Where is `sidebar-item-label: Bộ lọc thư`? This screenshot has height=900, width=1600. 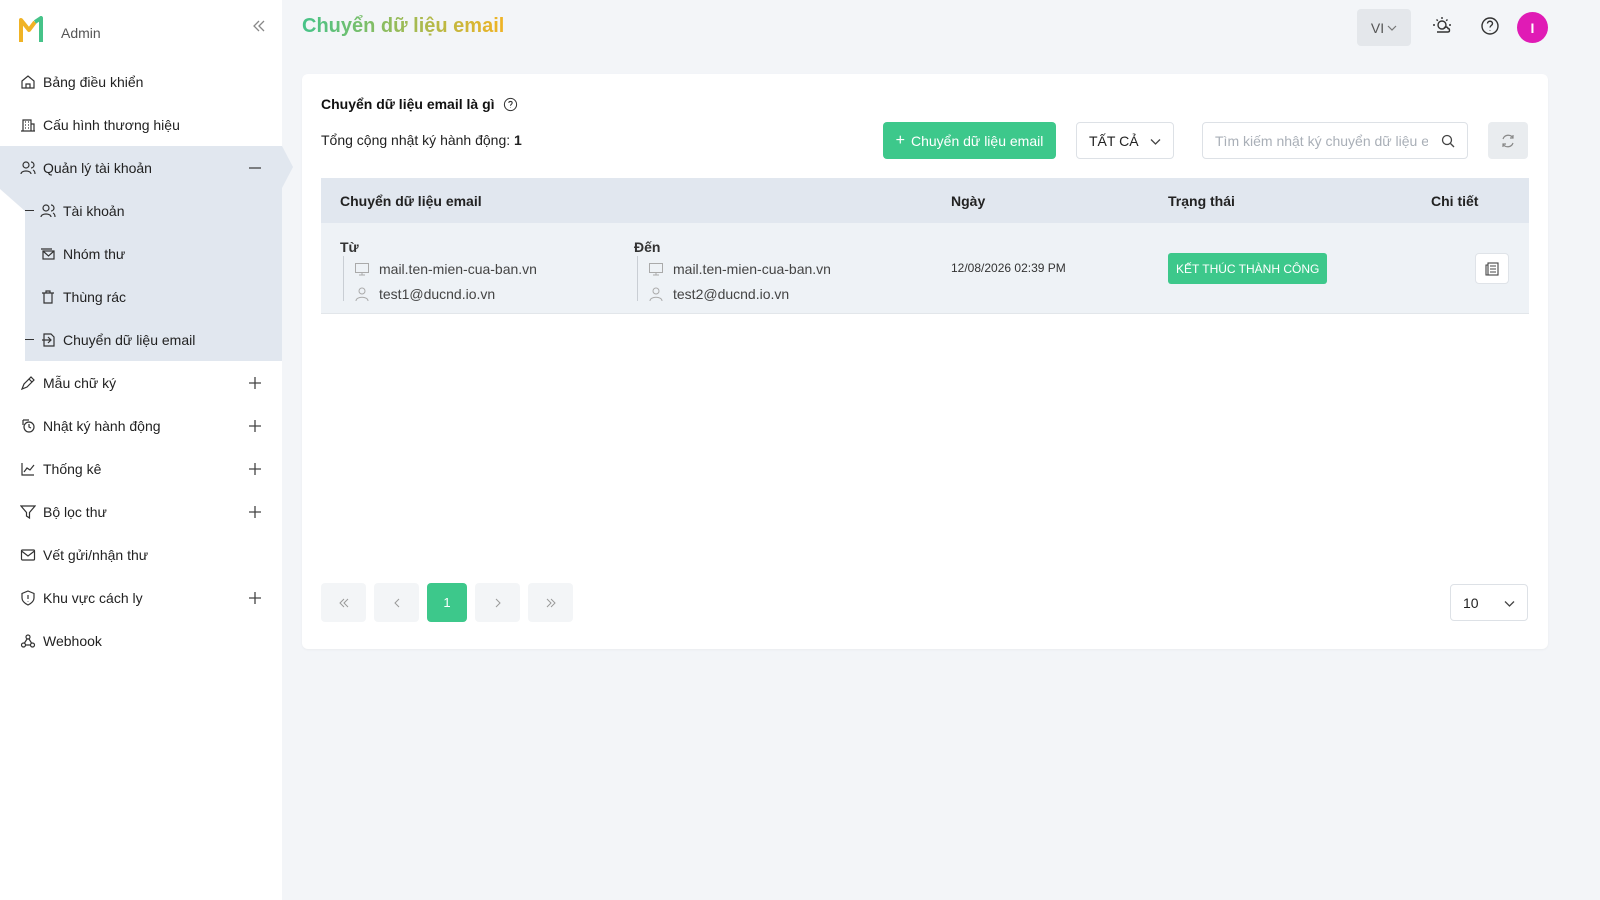 sidebar-item-label: Bộ lọc thư is located at coordinates (75, 511).